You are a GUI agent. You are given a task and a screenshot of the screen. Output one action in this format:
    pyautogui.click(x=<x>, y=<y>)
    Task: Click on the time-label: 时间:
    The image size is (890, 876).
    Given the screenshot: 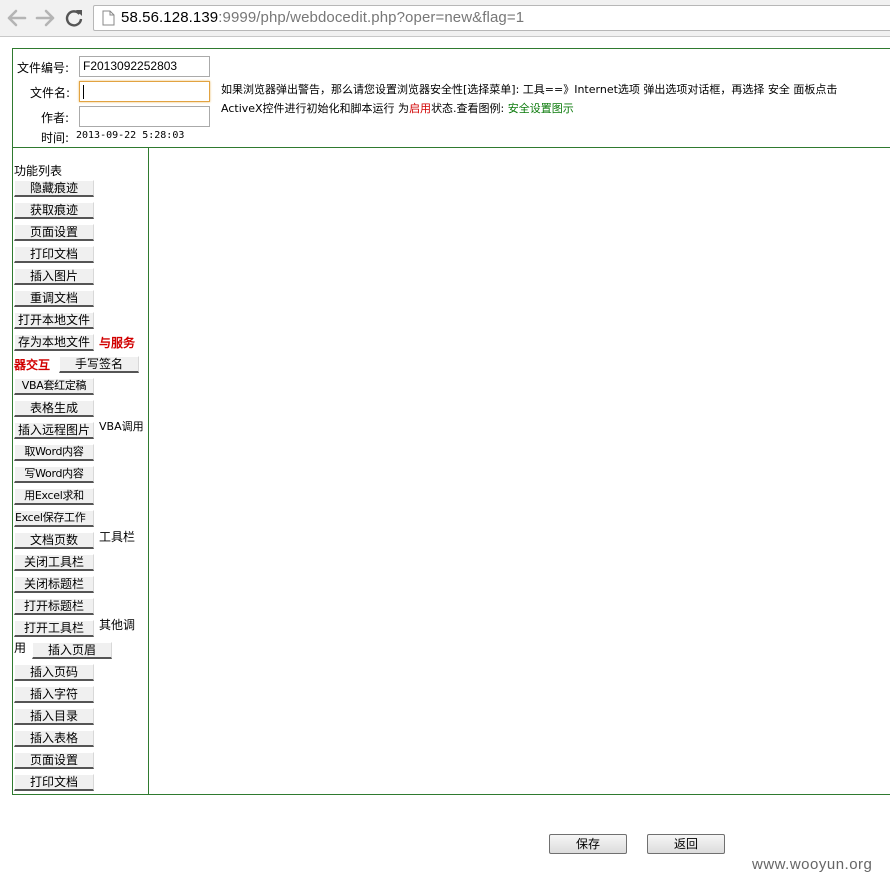 What is the action you would take?
    pyautogui.click(x=55, y=138)
    